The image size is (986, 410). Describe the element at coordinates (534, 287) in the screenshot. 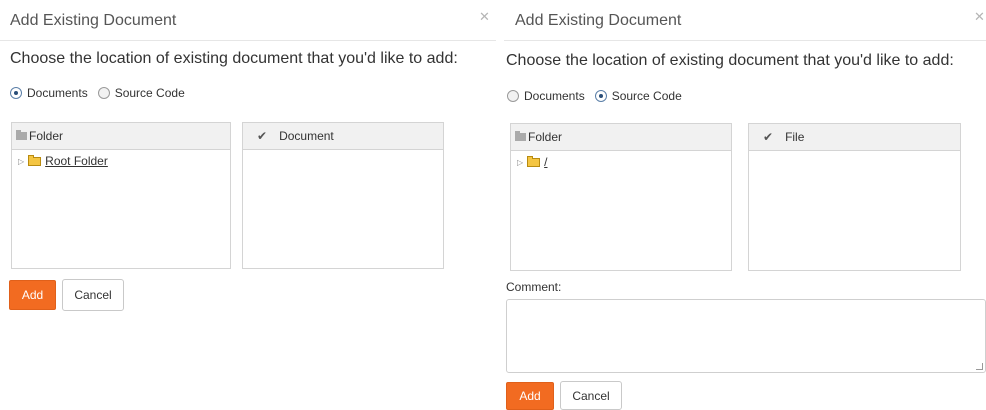

I see `comment-label: Comment:` at that location.